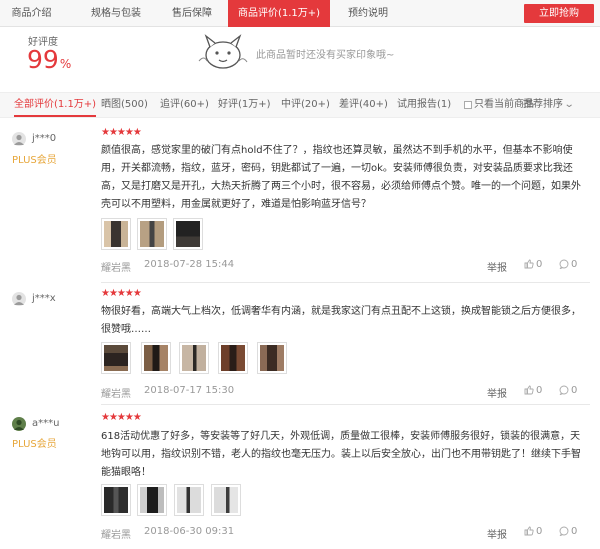 The height and width of the screenshot is (549, 600). What do you see at coordinates (65, 64) in the screenshot?
I see `rating-unit: %` at bounding box center [65, 64].